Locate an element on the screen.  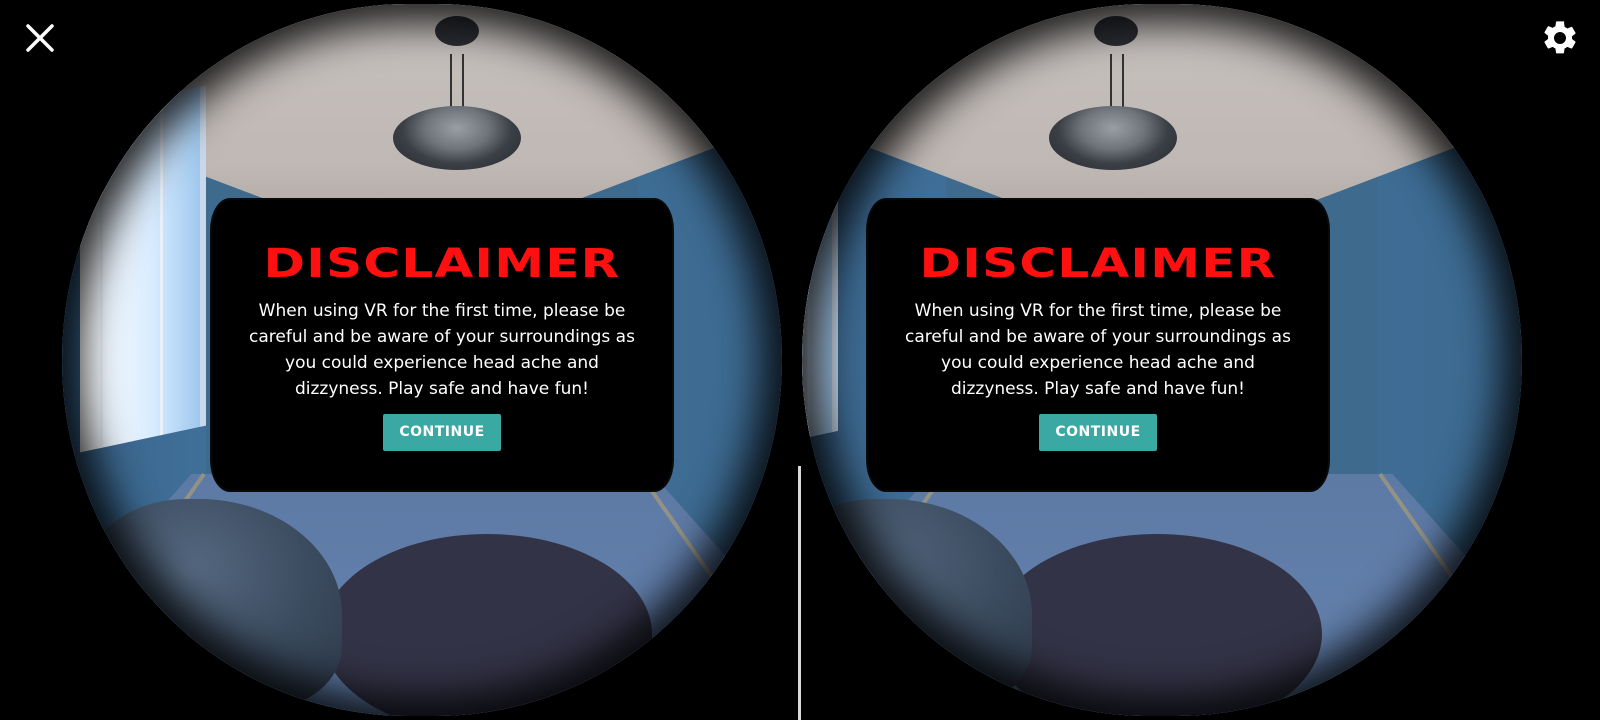
gear-icon is located at coordinates (1560, 37).